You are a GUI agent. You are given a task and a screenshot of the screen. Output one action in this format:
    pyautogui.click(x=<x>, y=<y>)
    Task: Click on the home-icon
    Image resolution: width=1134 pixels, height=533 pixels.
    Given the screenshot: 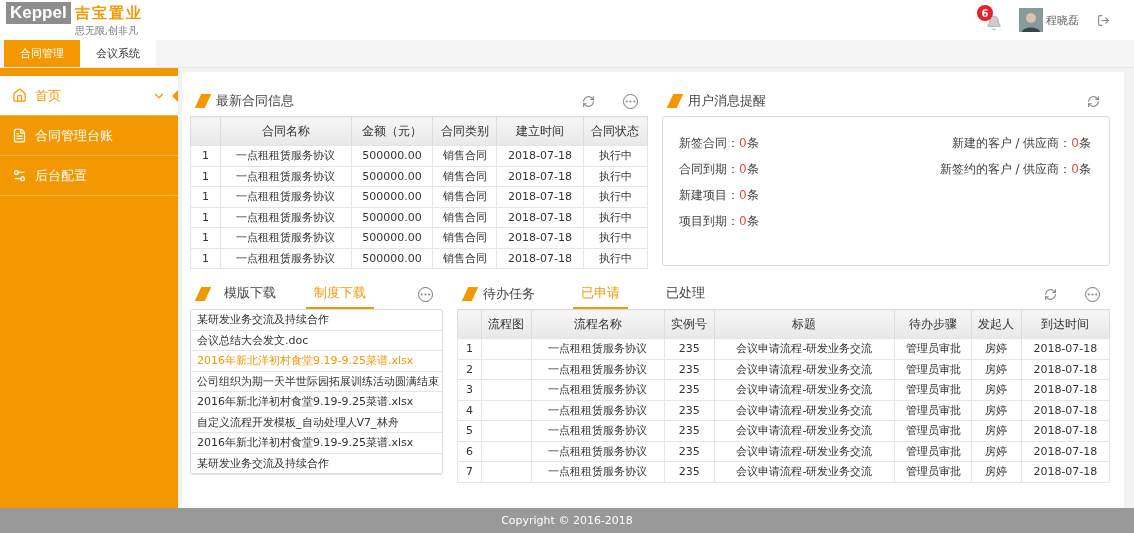 What is the action you would take?
    pyautogui.click(x=19, y=95)
    